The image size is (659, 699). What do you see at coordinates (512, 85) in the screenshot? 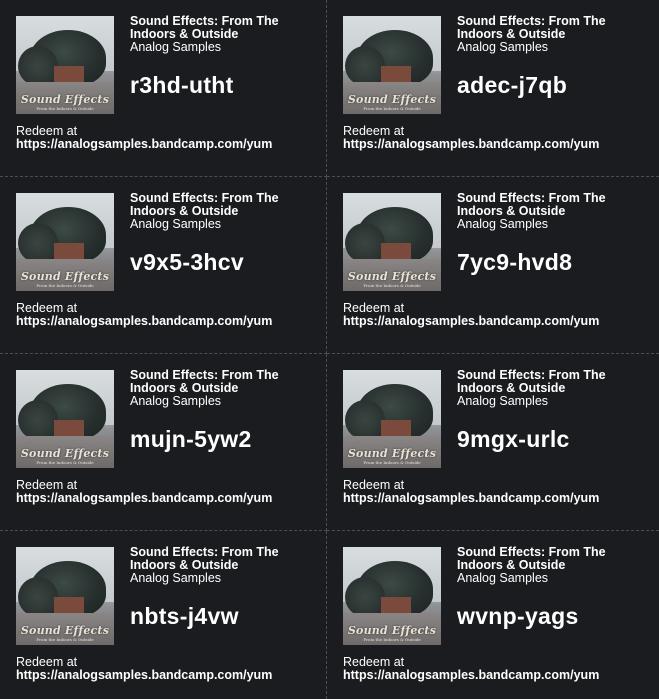
I see `download-code: adec-j7qb` at bounding box center [512, 85].